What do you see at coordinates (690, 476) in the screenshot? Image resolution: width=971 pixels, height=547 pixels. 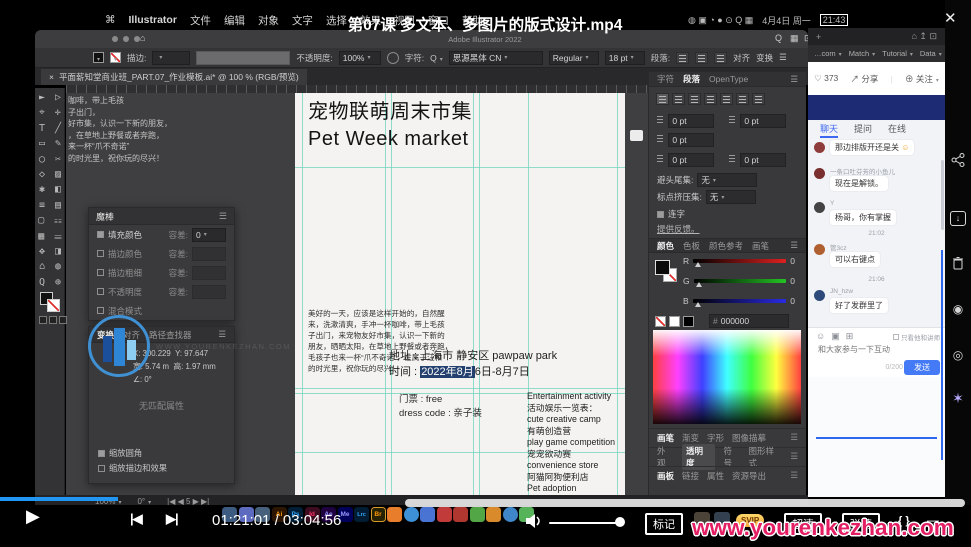 I see `tab-links: 链接` at bounding box center [690, 476].